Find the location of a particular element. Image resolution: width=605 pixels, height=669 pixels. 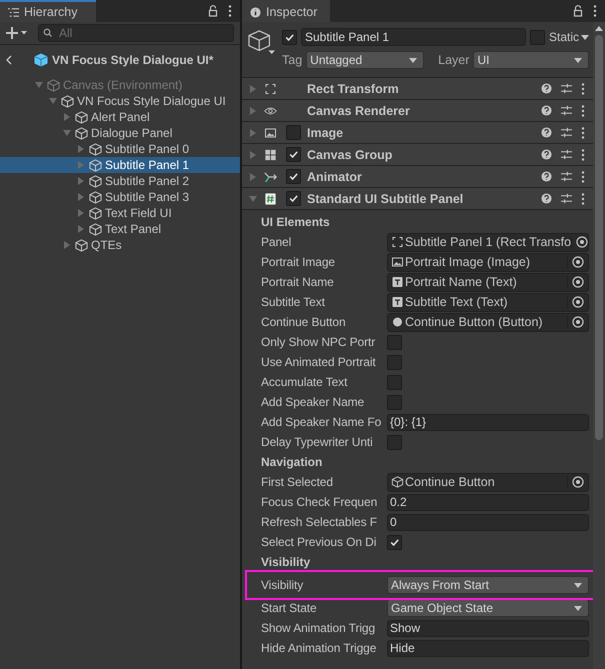

scroll-up-arrow-icon is located at coordinates (599, 28).